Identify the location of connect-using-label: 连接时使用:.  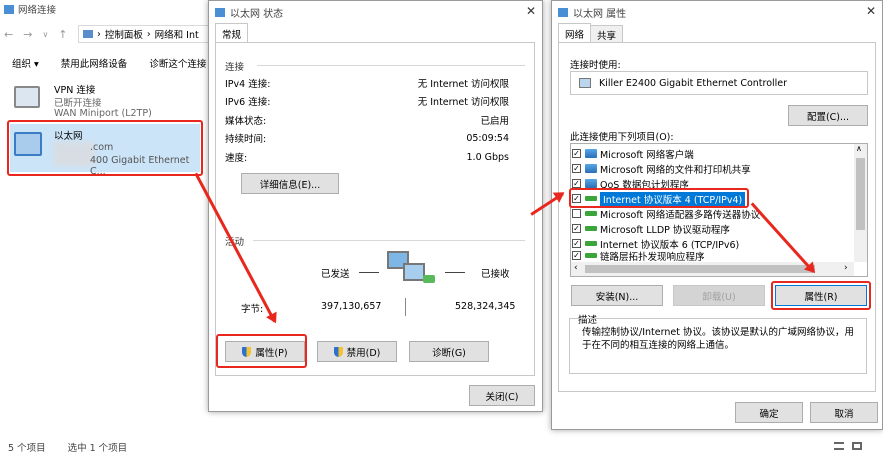
(595, 65).